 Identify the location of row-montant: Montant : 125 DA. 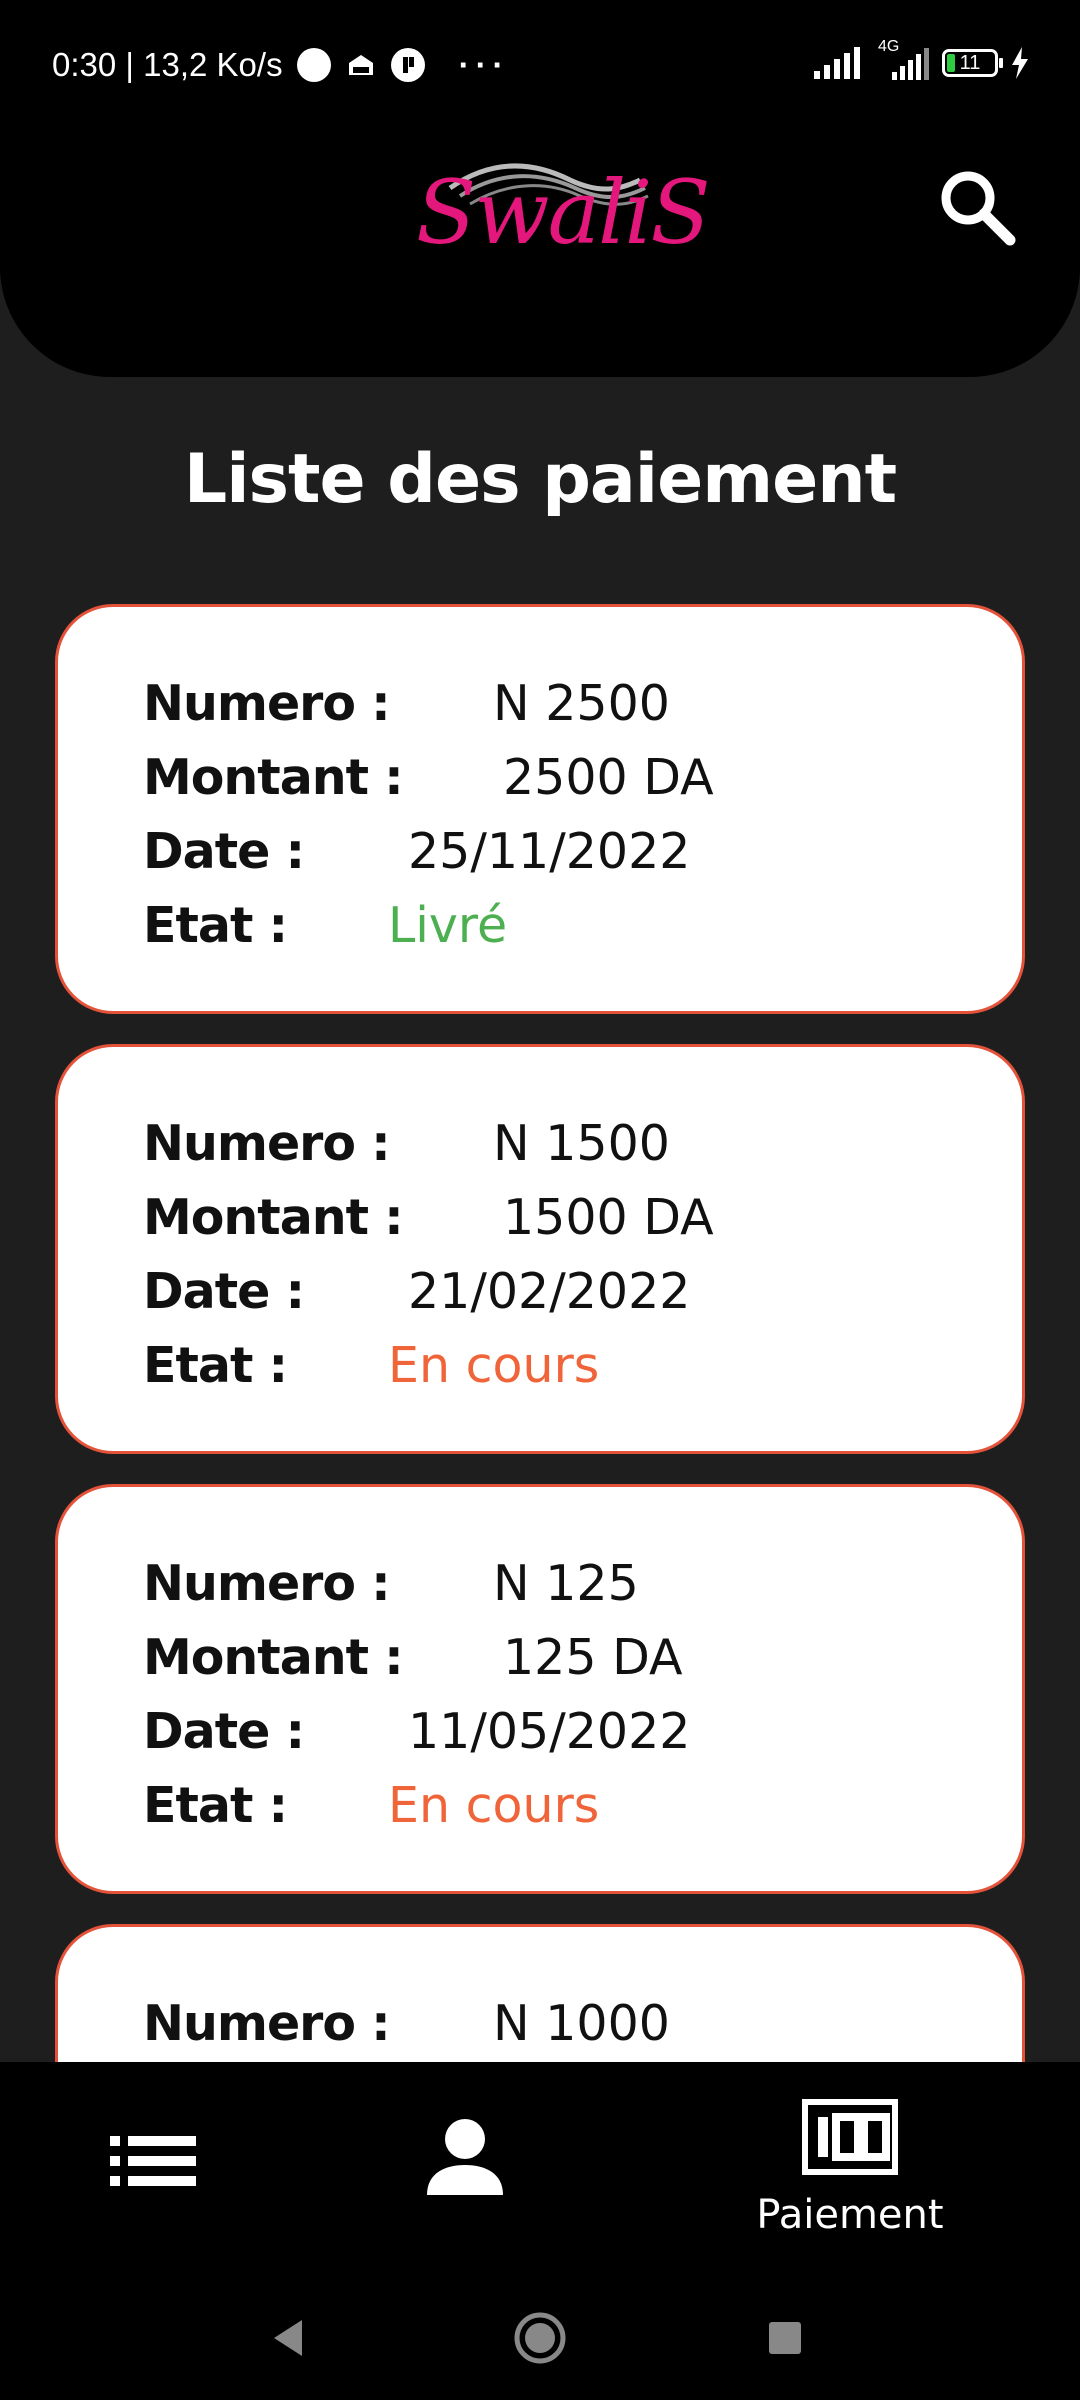
(543, 1658).